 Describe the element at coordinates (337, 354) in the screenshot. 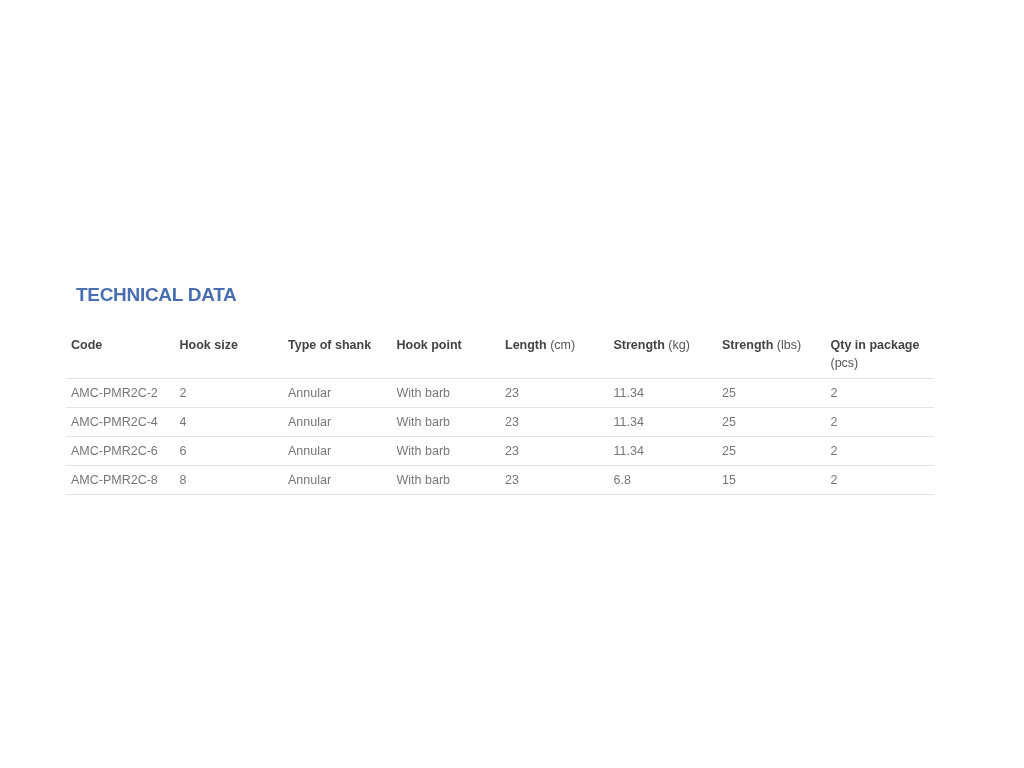

I see `column-header: Type of shank` at that location.